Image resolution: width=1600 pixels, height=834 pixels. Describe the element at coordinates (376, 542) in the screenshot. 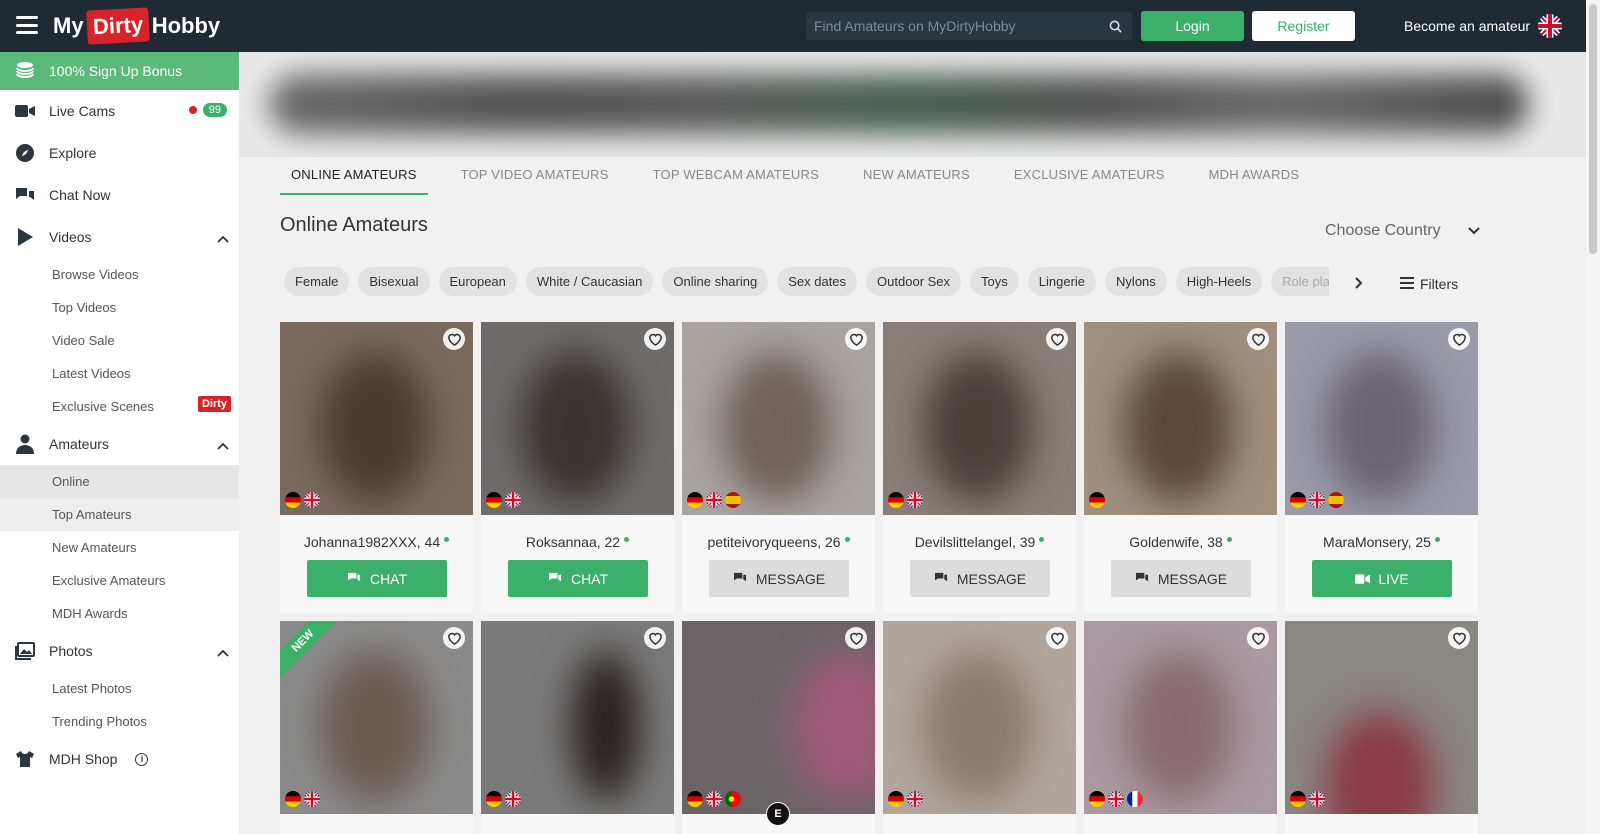

I see `amateur-name: Johanna1982XXX, 44` at that location.